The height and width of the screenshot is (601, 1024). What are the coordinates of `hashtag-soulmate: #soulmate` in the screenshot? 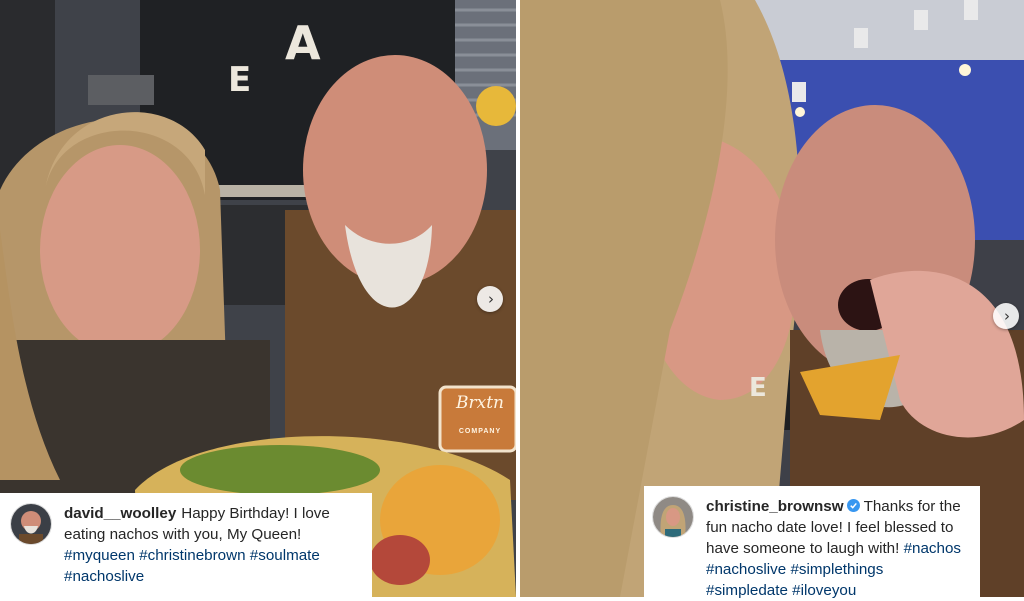 It's located at (285, 555).